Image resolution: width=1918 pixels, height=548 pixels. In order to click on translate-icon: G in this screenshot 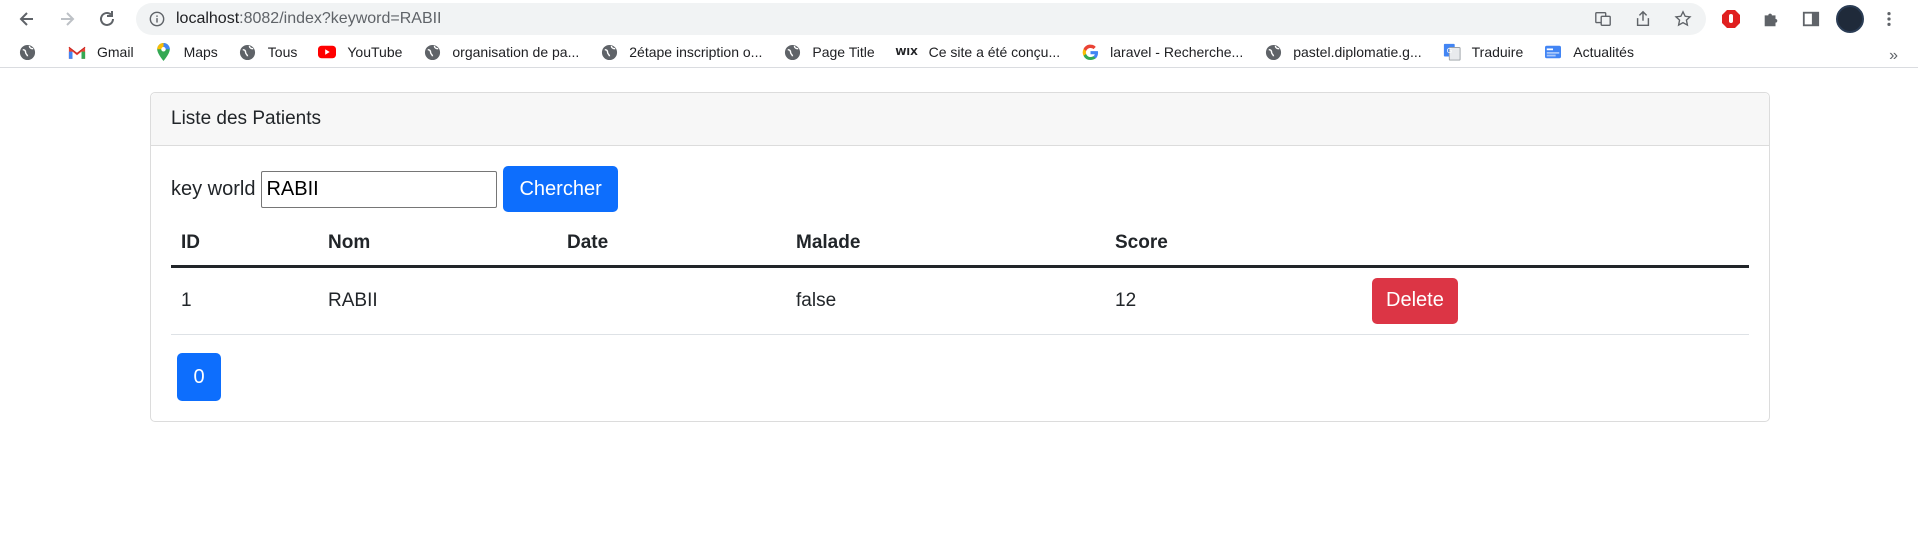, I will do `click(1452, 52)`.